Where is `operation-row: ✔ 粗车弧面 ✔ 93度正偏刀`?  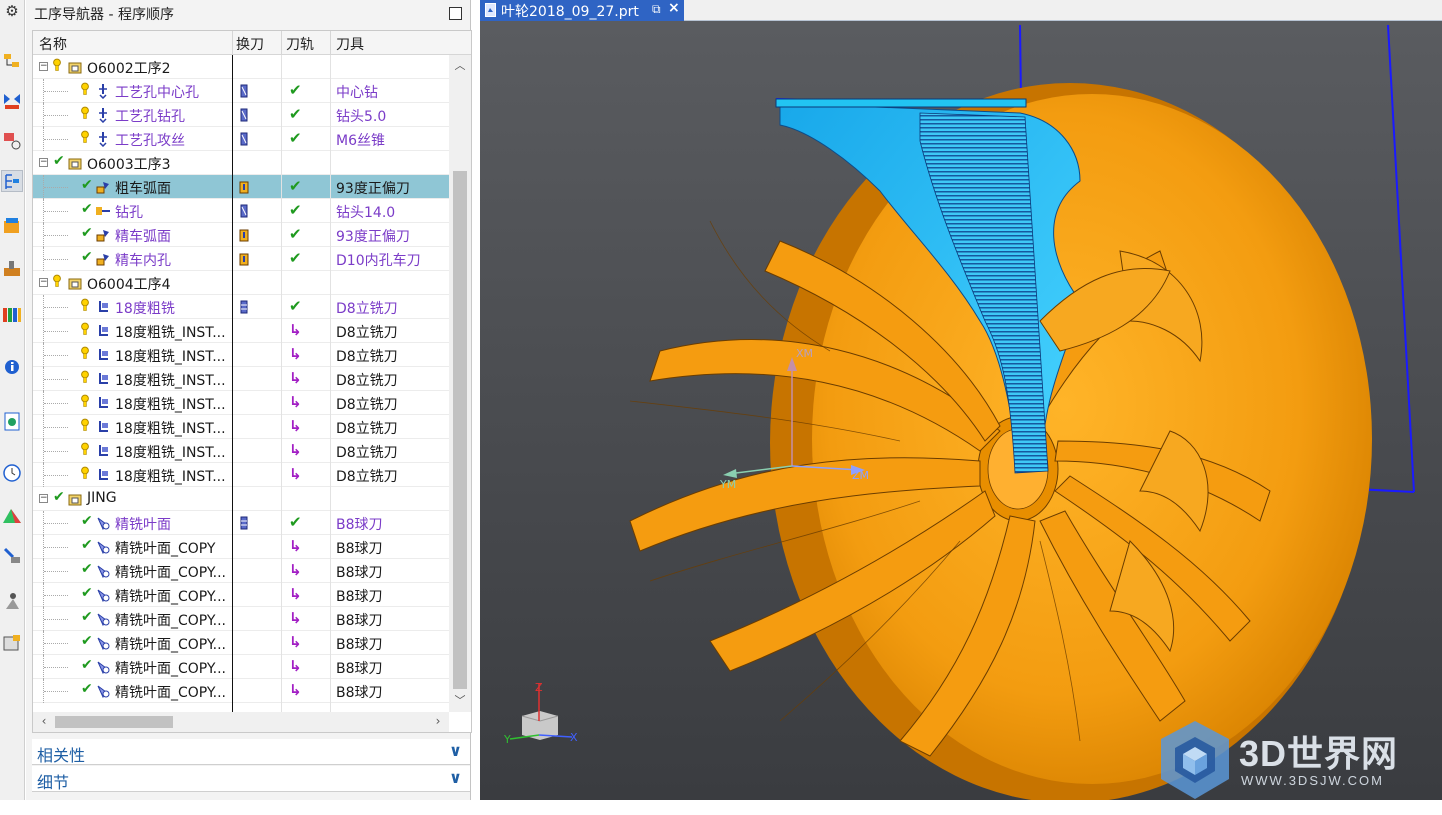 operation-row: ✔ 粗车弧面 ✔ 93度正偏刀 is located at coordinates (241, 187).